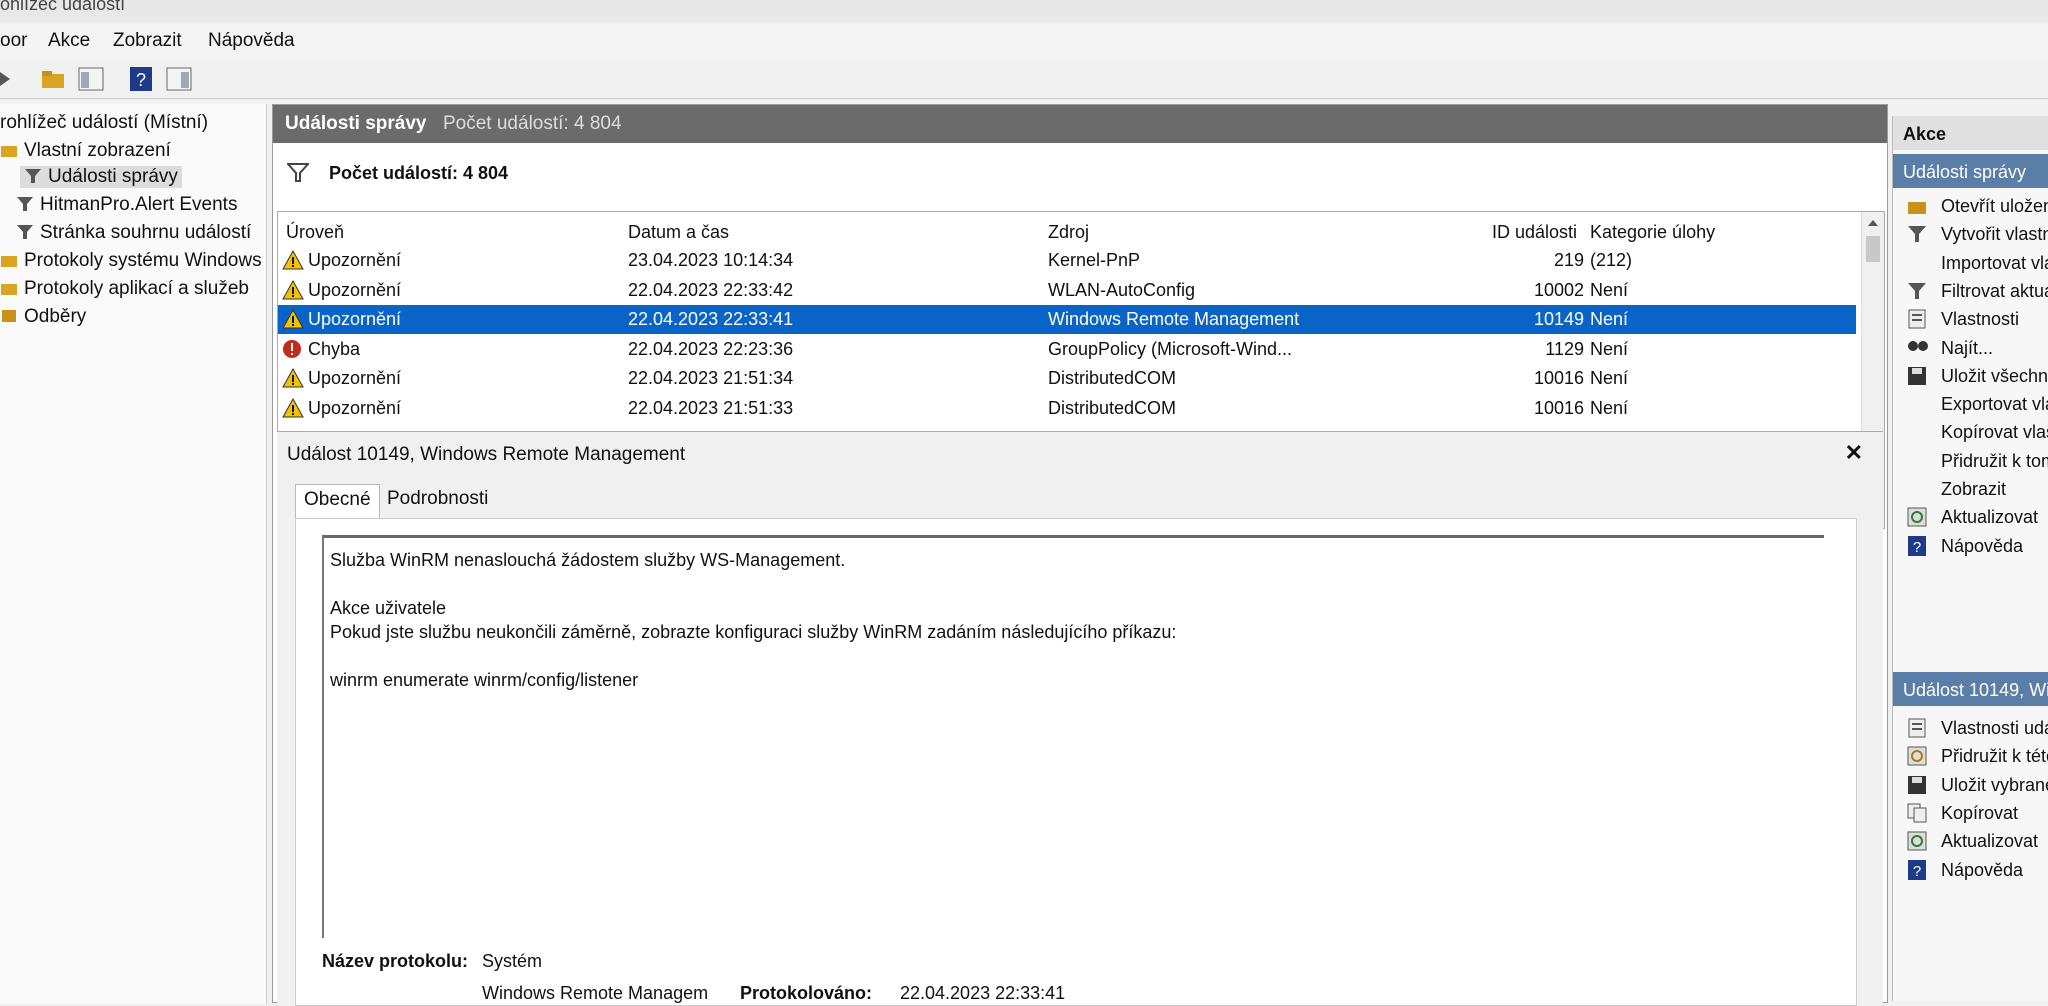  Describe the element at coordinates (1024, 42) in the screenshot. I see `menu-bar: oor Akce Zobrazit Nápověda` at that location.